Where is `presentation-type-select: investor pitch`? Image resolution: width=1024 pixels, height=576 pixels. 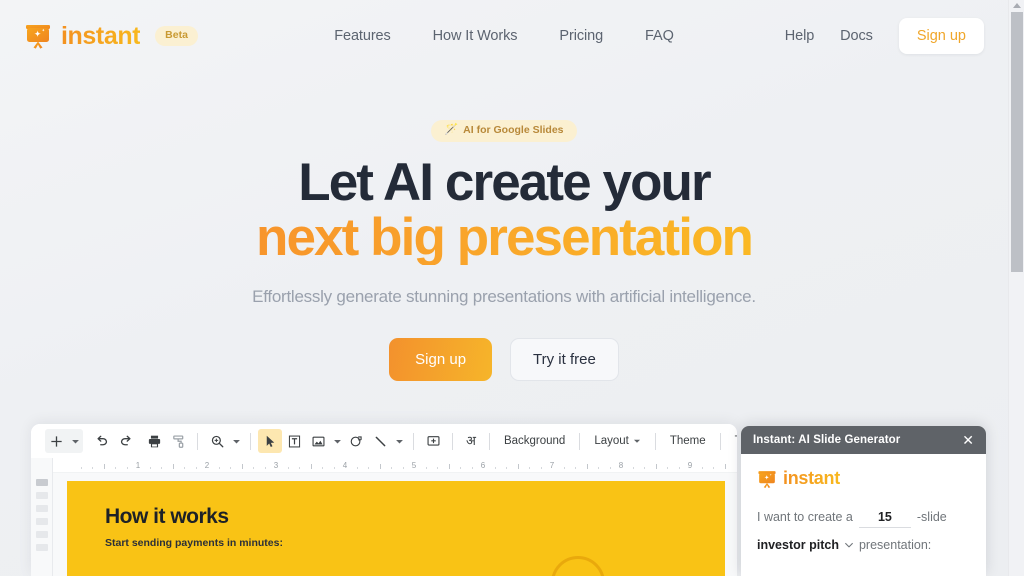
presentation-type-select: investor pitch is located at coordinates (798, 545).